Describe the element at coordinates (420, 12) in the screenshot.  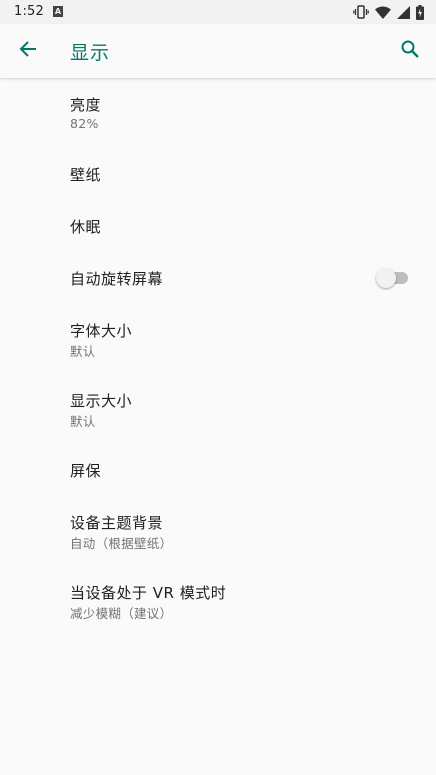
I see `battery-icon` at that location.